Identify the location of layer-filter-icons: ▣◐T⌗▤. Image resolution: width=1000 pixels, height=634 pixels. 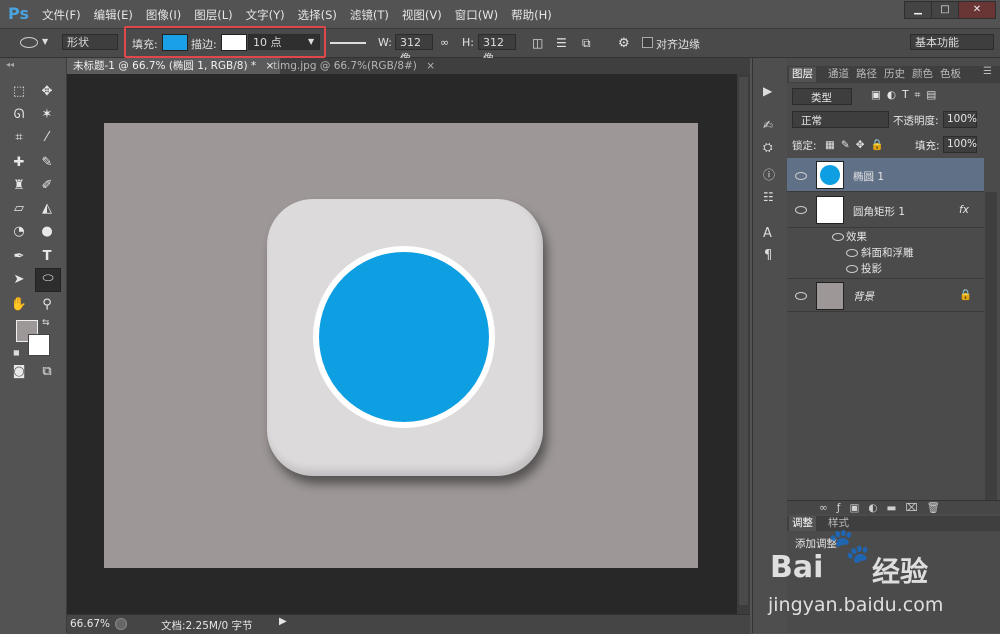
(906, 95).